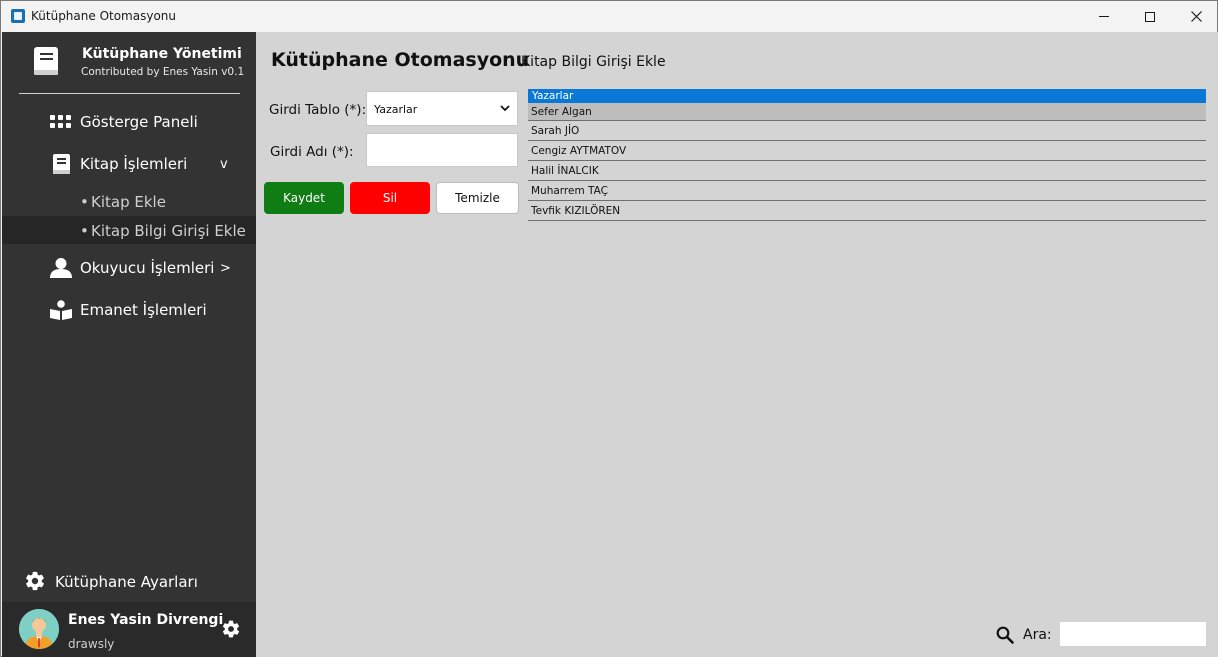 This screenshot has height=657, width=1218. I want to click on user-card: Enes Yasin Divrengi drawsly, so click(129, 629).